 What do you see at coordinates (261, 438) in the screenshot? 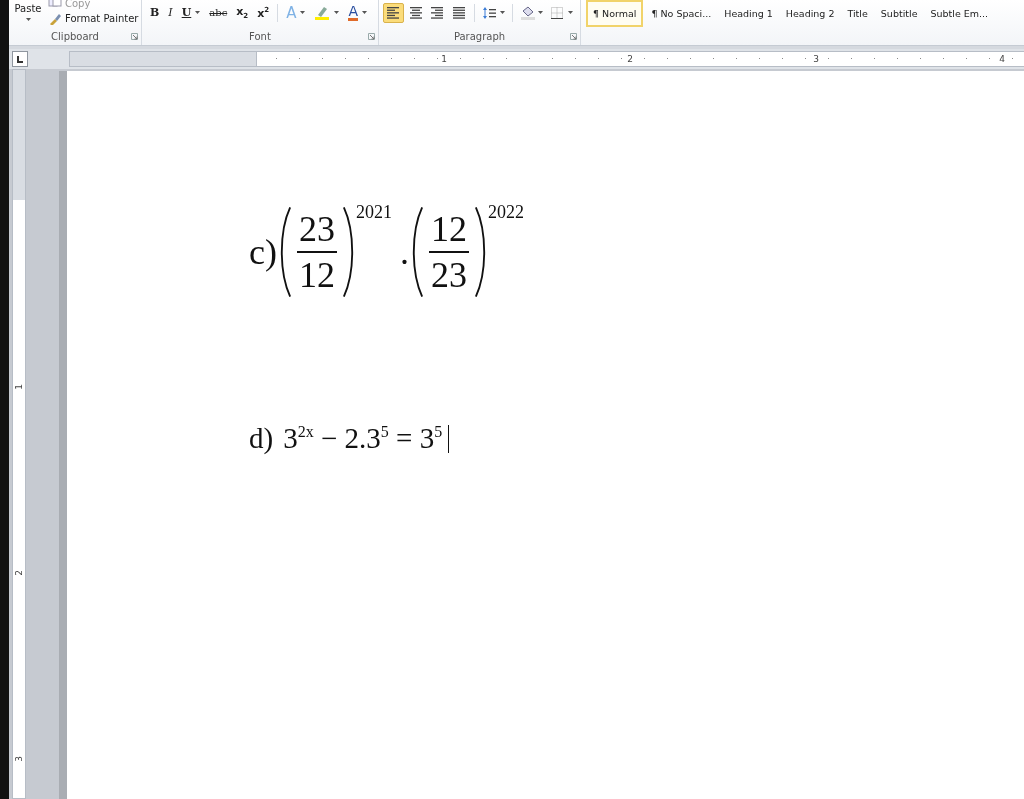
I see `math-label: d)` at bounding box center [261, 438].